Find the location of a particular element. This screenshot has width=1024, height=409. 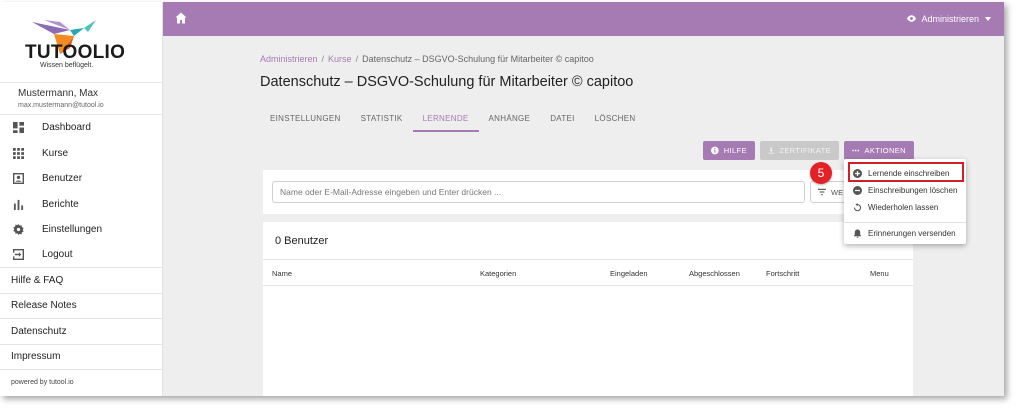

admin-menu-label: Administrieren is located at coordinates (950, 18).